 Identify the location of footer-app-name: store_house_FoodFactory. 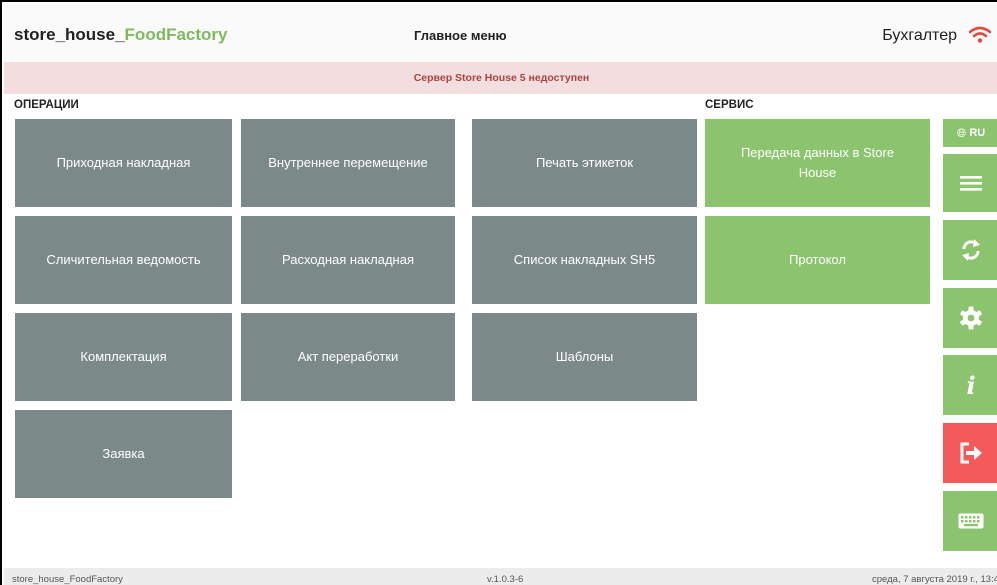
(67, 579).